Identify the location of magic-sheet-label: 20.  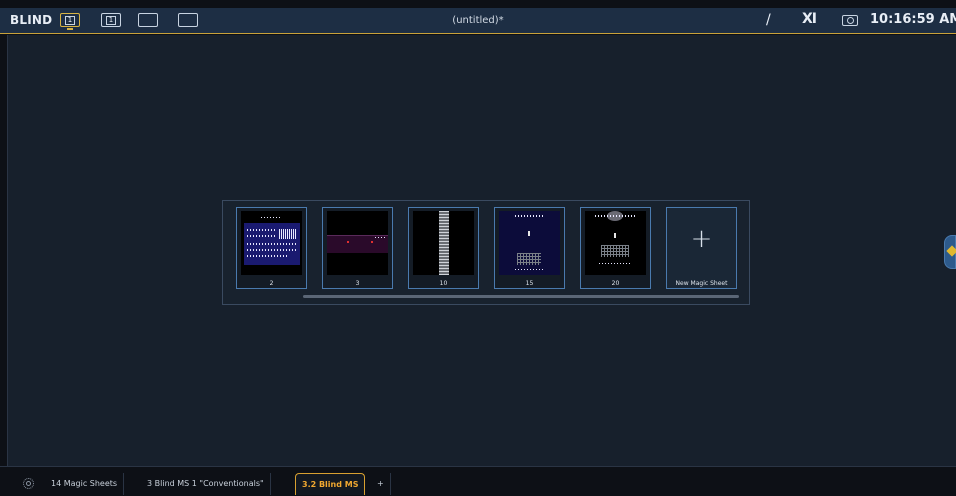
(615, 283).